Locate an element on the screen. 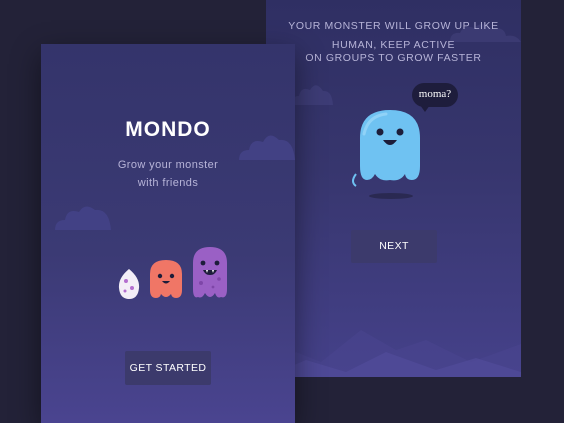 This screenshot has height=423, width=564. mountains-icon is located at coordinates (393, 353).